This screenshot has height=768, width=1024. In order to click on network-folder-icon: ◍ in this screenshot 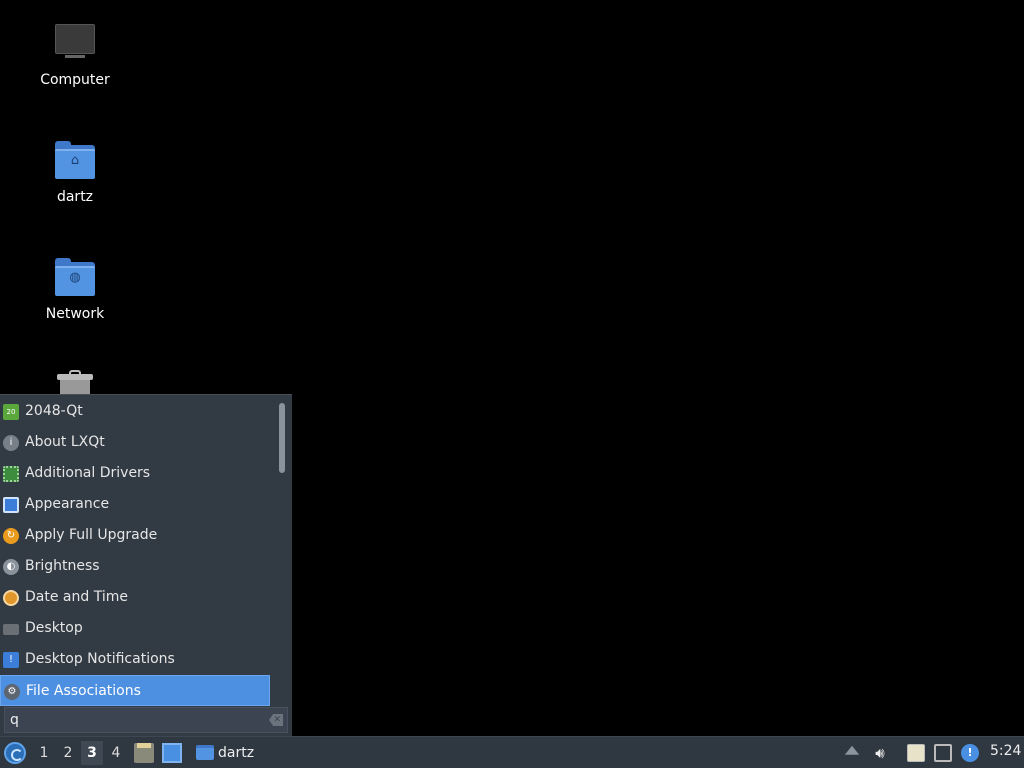, I will do `click(75, 278)`.